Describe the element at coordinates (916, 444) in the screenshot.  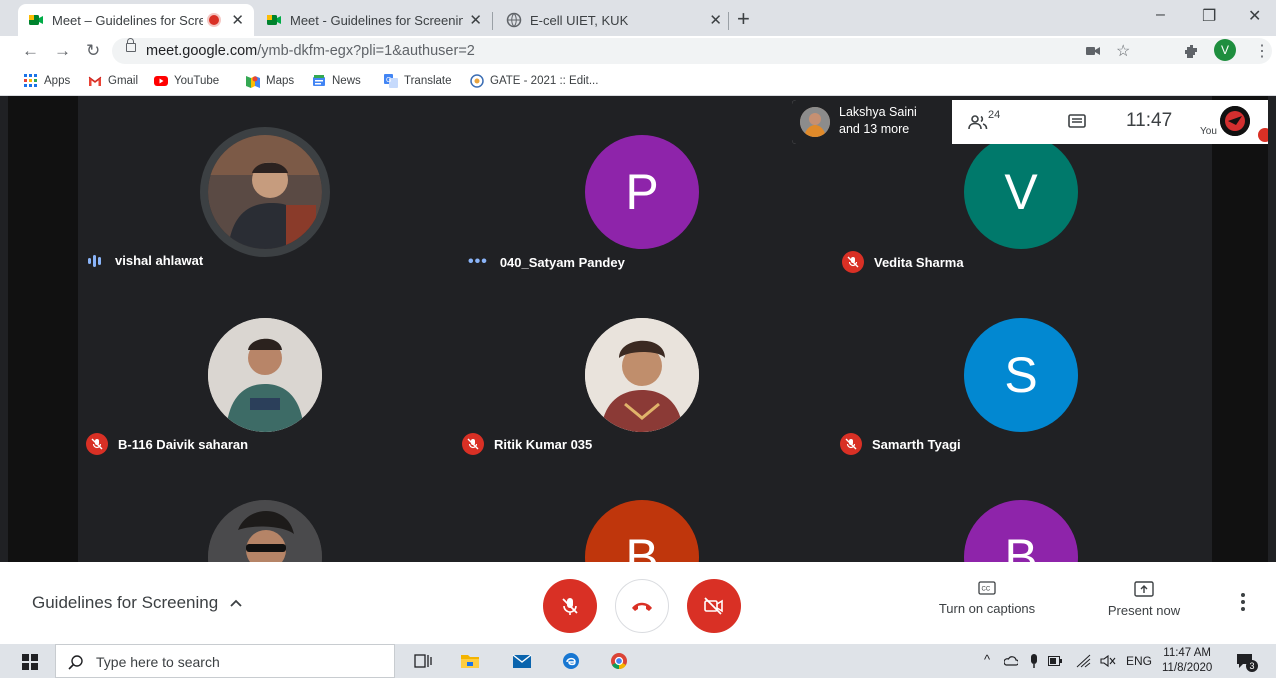
I see `participant-name: Samarth Tyagi` at that location.